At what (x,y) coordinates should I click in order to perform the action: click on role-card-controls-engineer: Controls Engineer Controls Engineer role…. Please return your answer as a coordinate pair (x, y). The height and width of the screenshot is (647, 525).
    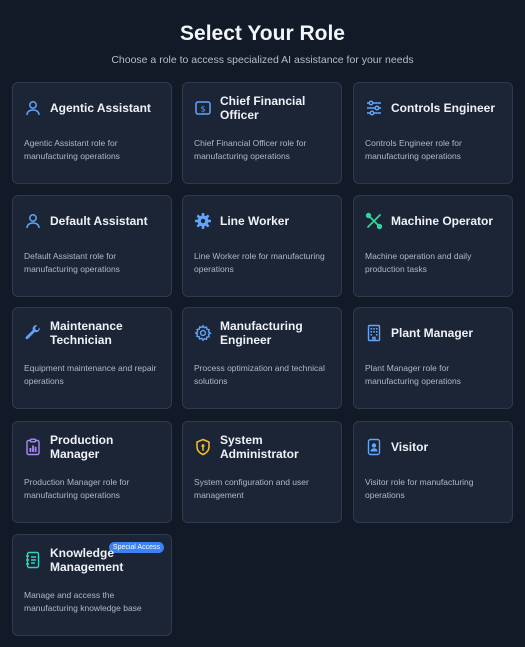
    Looking at the image, I should click on (433, 133).